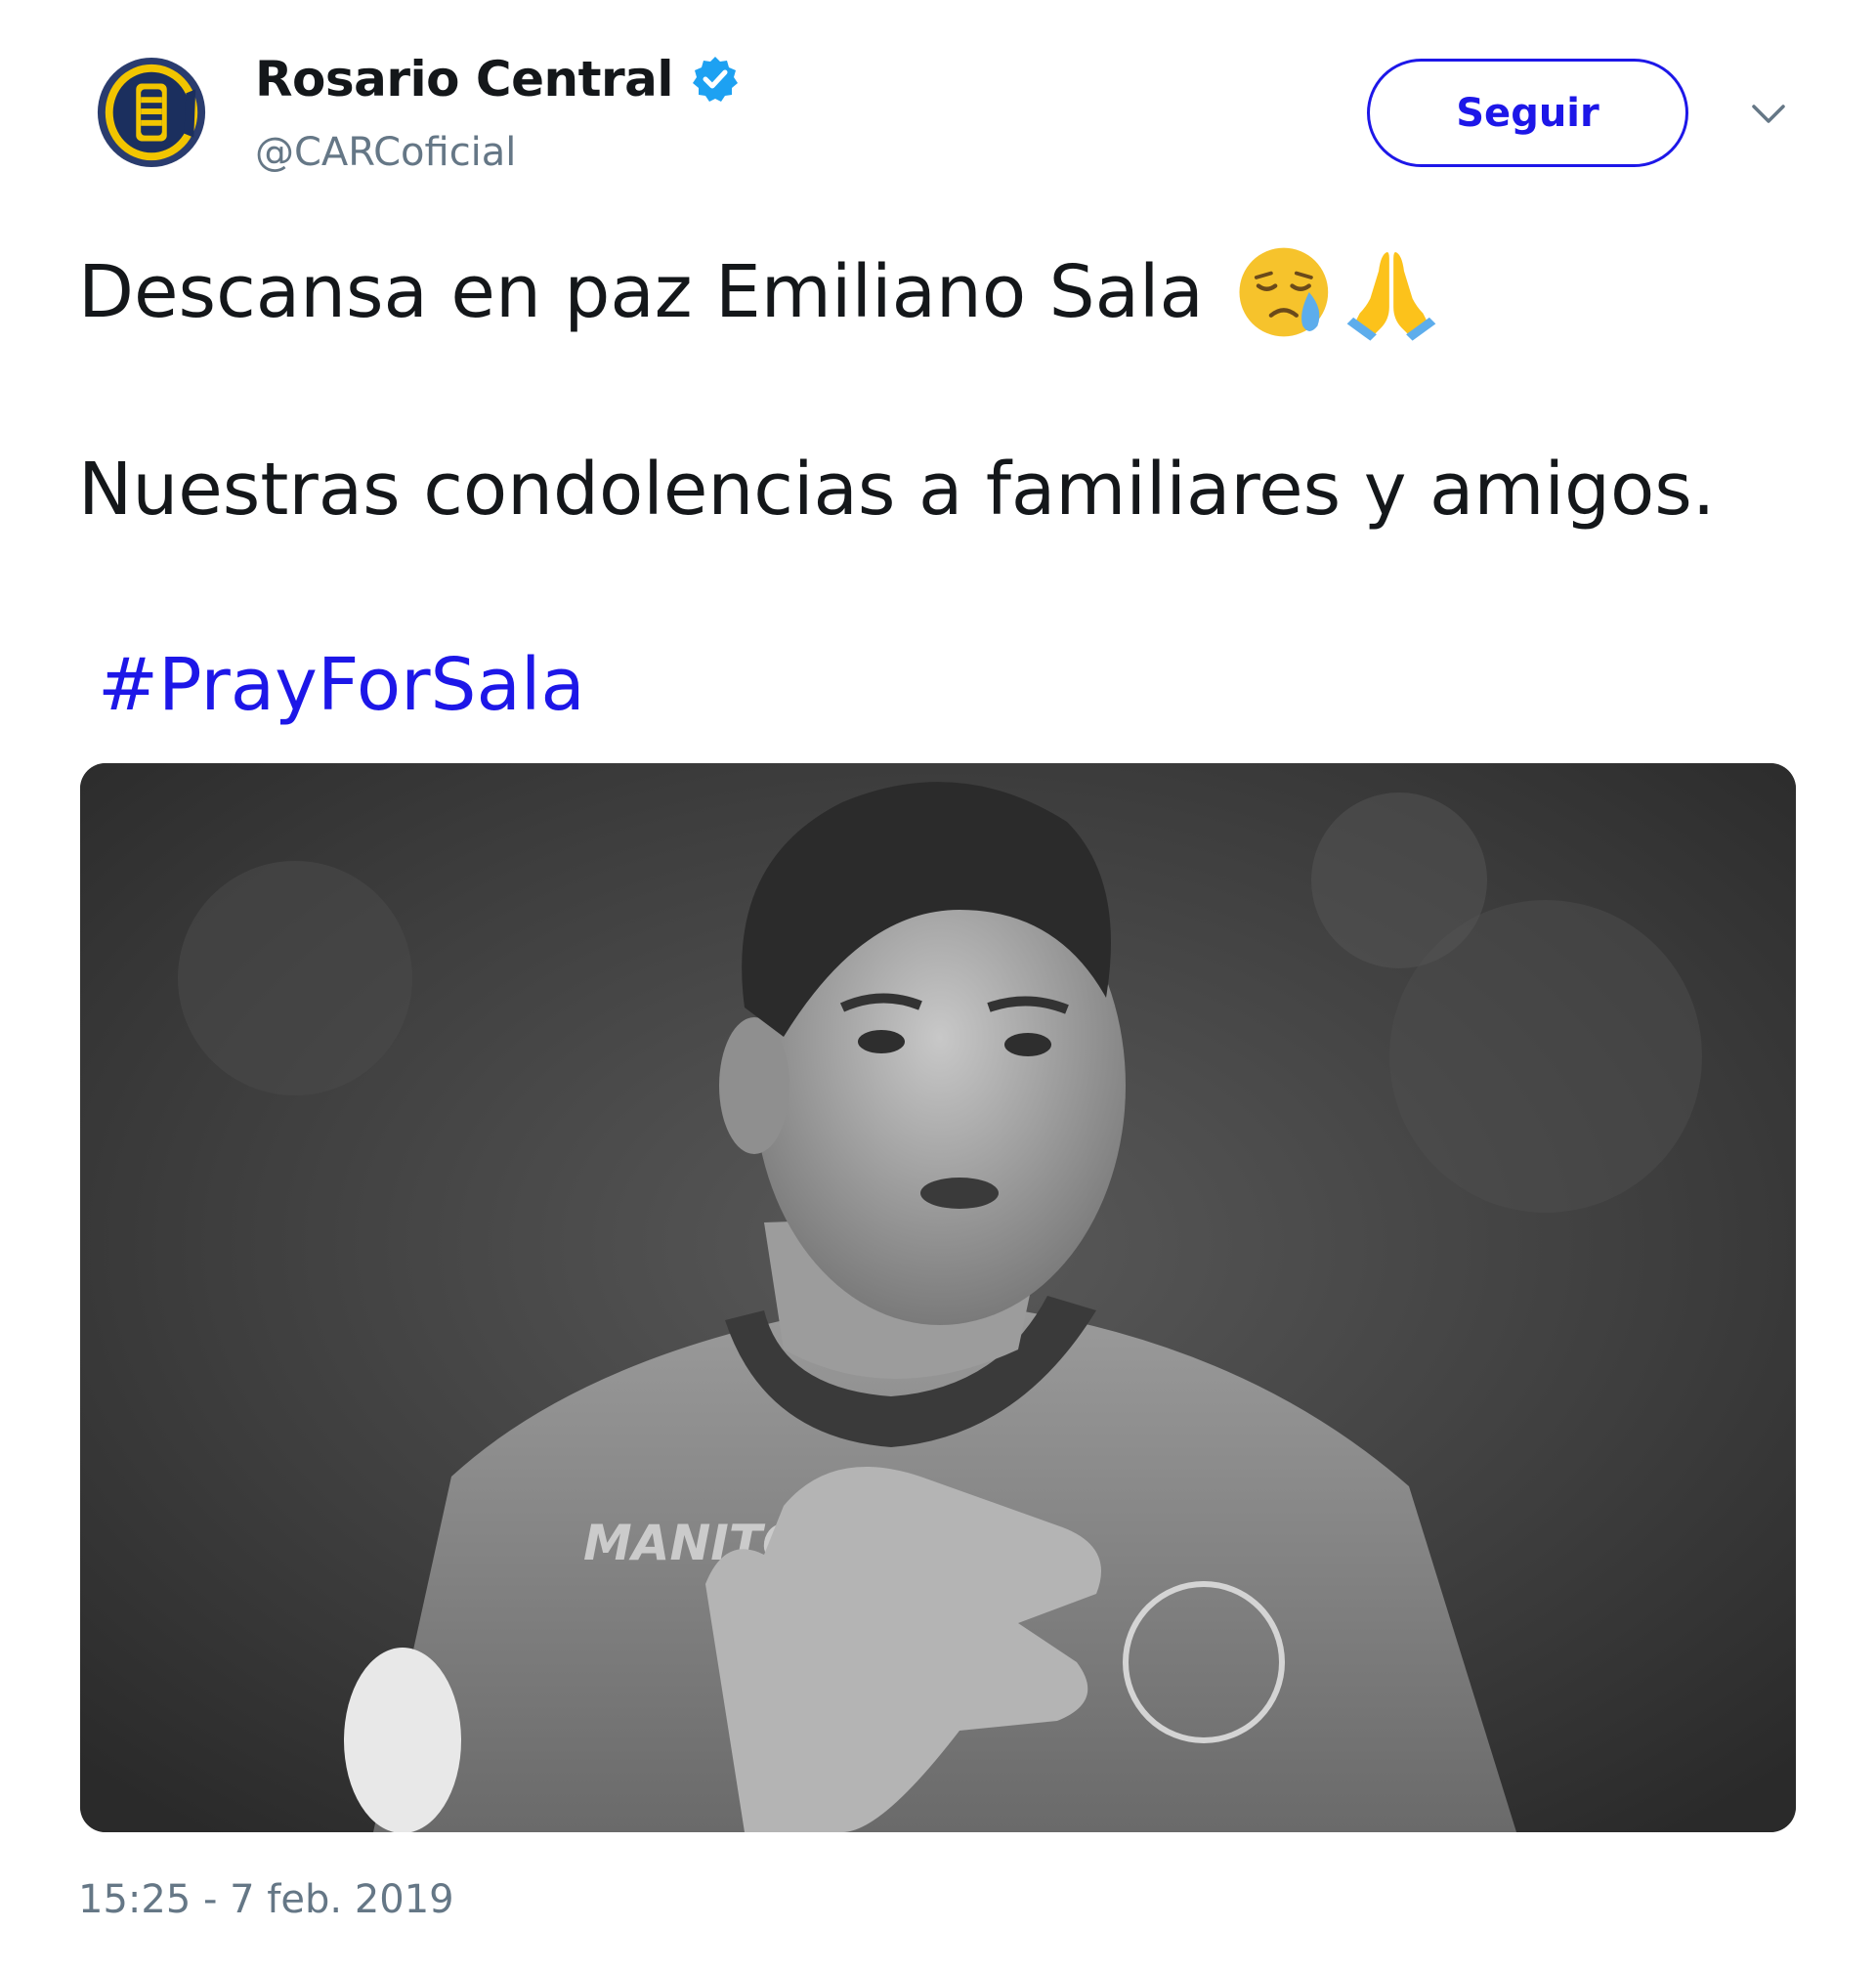 The width and height of the screenshot is (1876, 1971). Describe the element at coordinates (1768, 114) in the screenshot. I see `chevron-down-icon` at that location.